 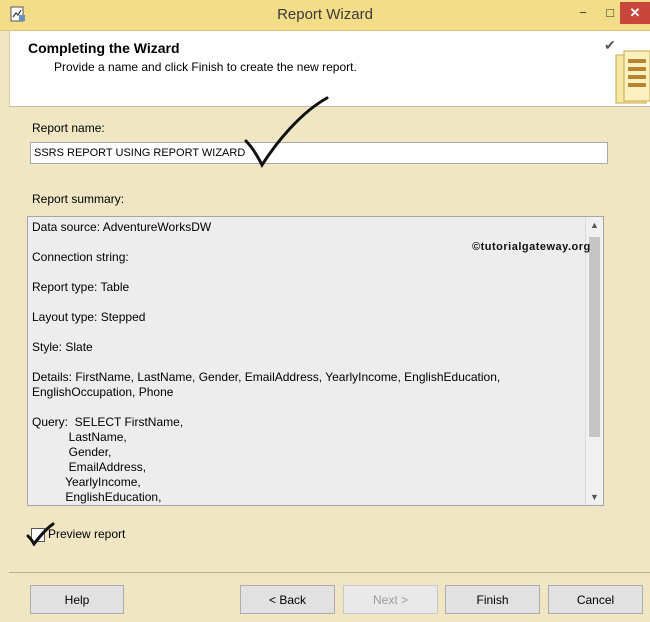 I want to click on close-button: ✕, so click(x=635, y=13).